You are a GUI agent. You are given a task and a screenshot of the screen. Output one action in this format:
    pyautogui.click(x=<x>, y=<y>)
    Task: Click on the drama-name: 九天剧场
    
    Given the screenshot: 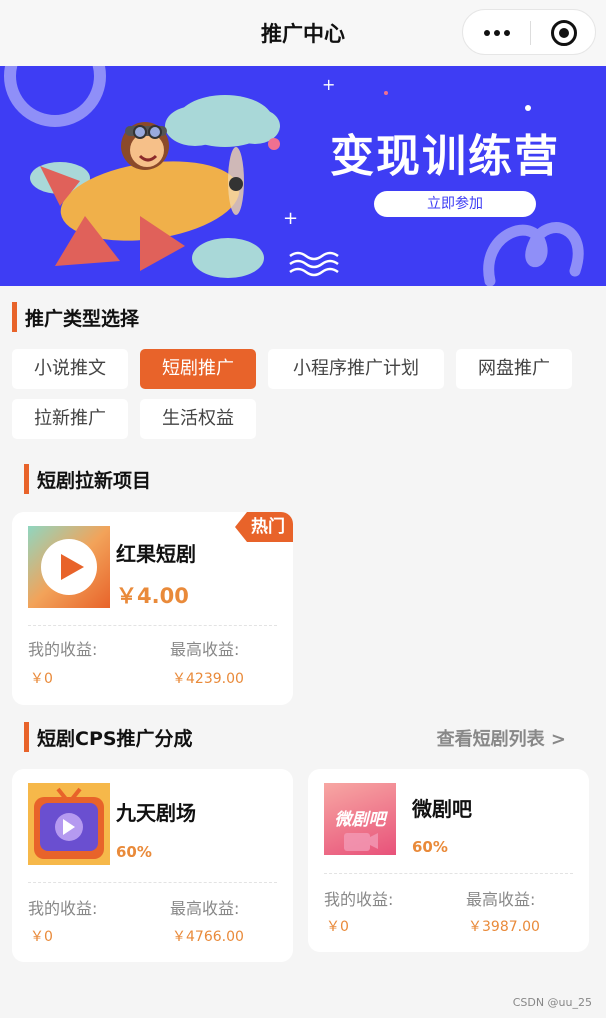 What is the action you would take?
    pyautogui.click(x=156, y=813)
    